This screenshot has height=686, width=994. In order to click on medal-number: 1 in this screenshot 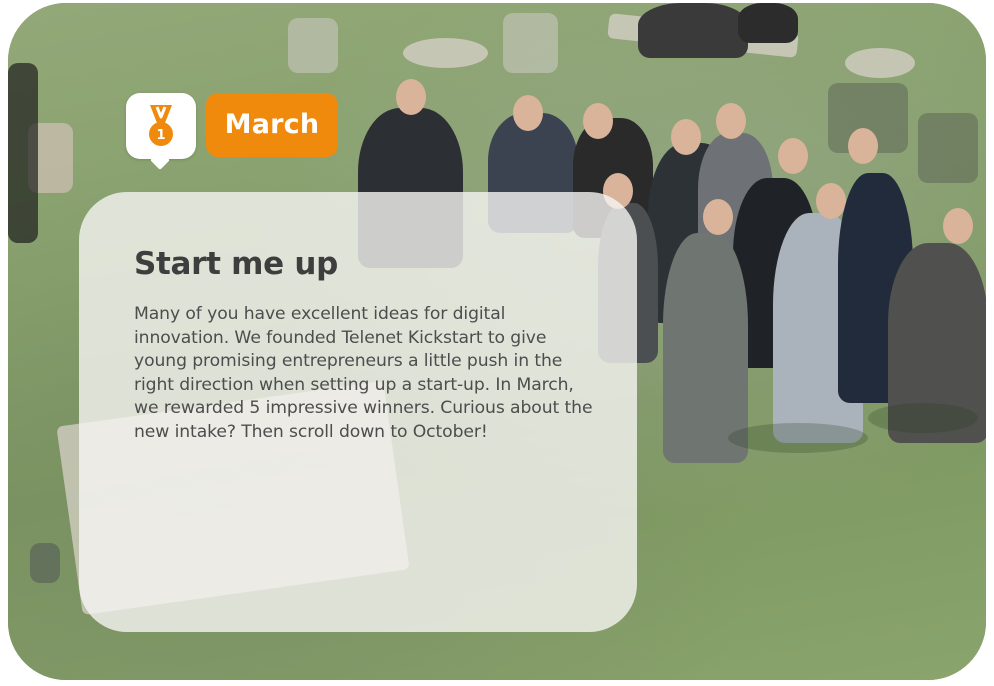, I will do `click(160, 135)`.